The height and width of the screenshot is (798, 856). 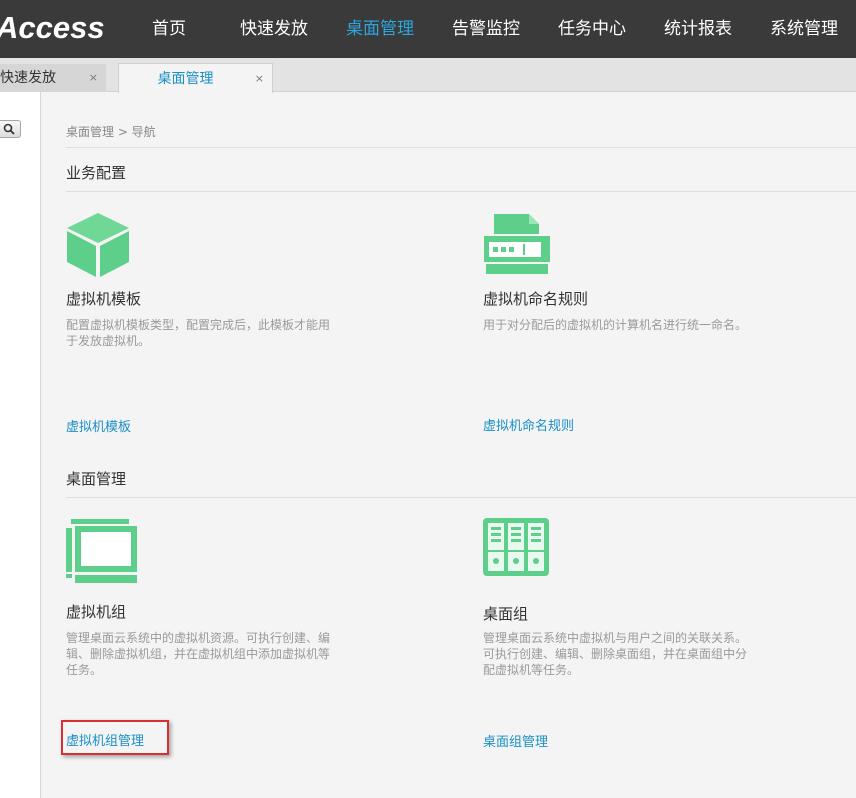 I want to click on card-desc-vm-template: 配置虚拟机模板类型，配置完成后，此模板才能用于发放虚拟机。, so click(x=198, y=333).